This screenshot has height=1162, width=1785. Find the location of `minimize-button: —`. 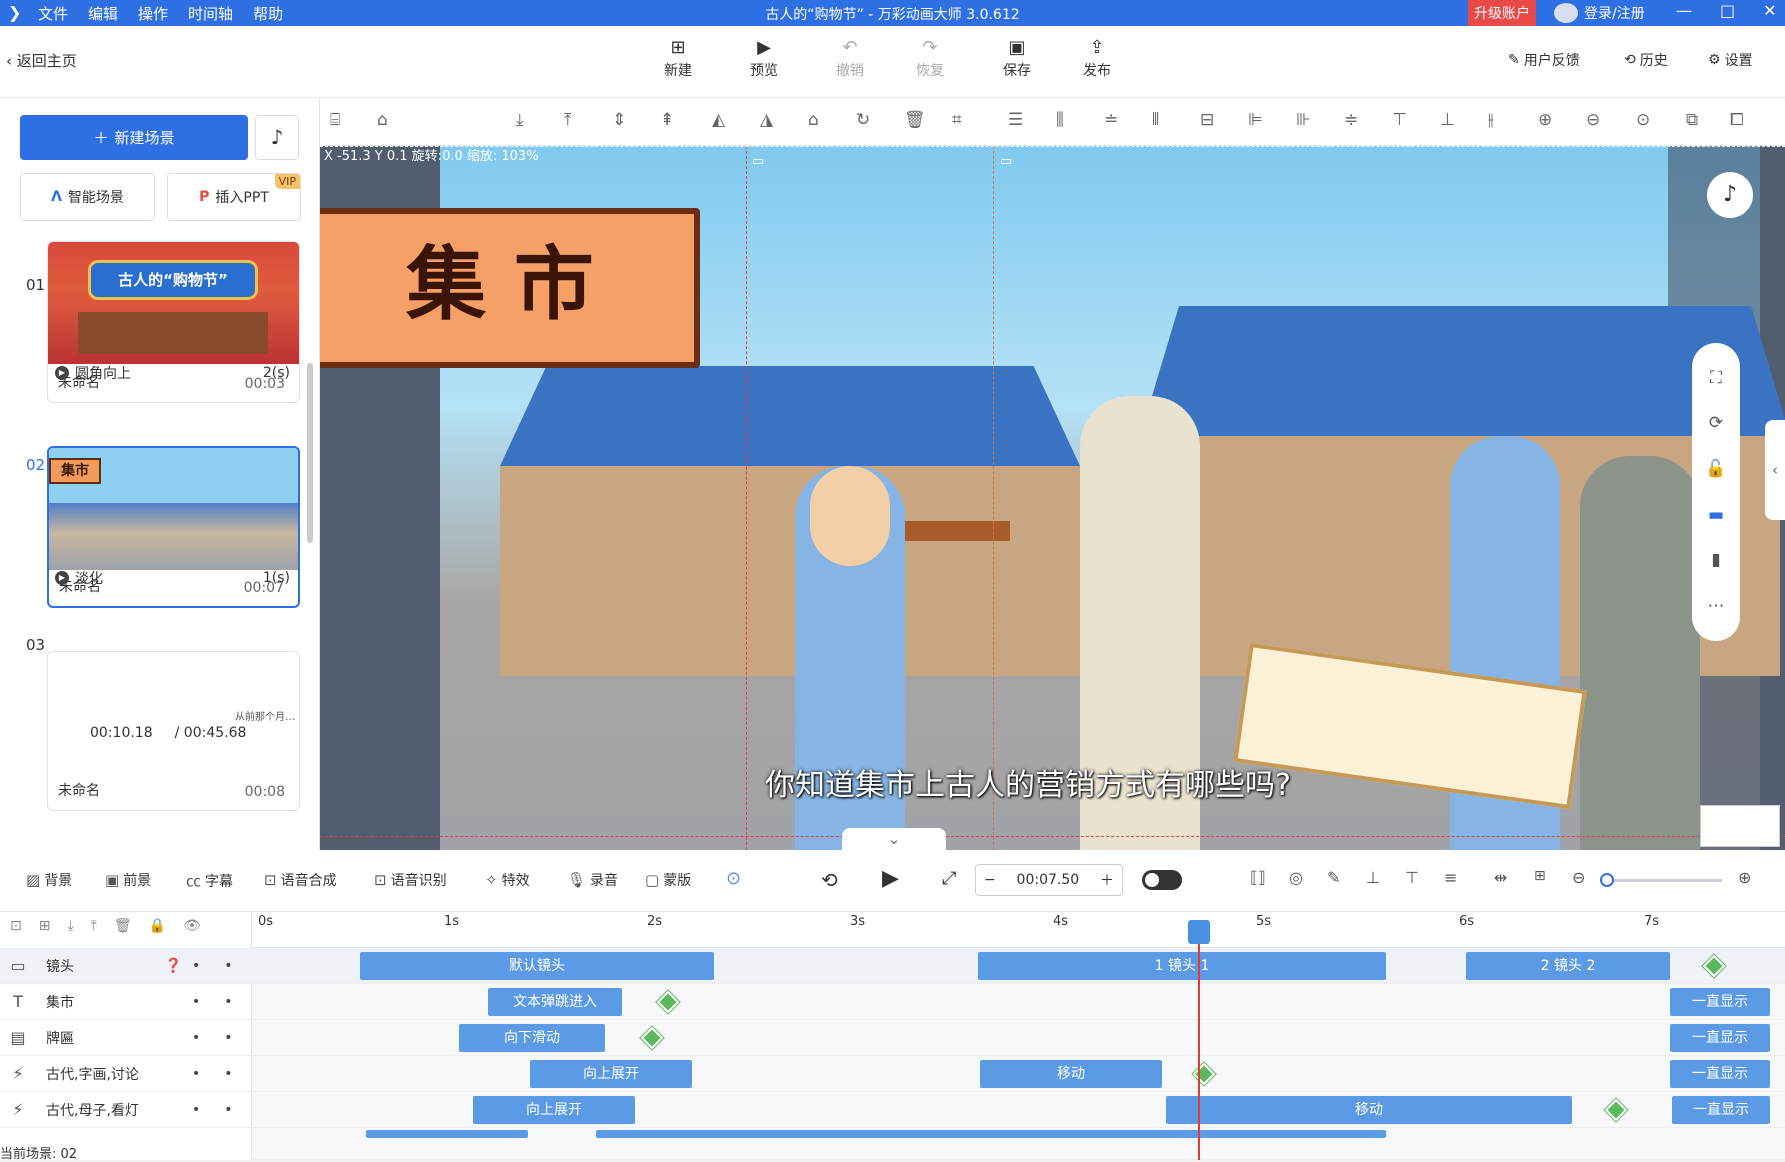

minimize-button: — is located at coordinates (1684, 10).